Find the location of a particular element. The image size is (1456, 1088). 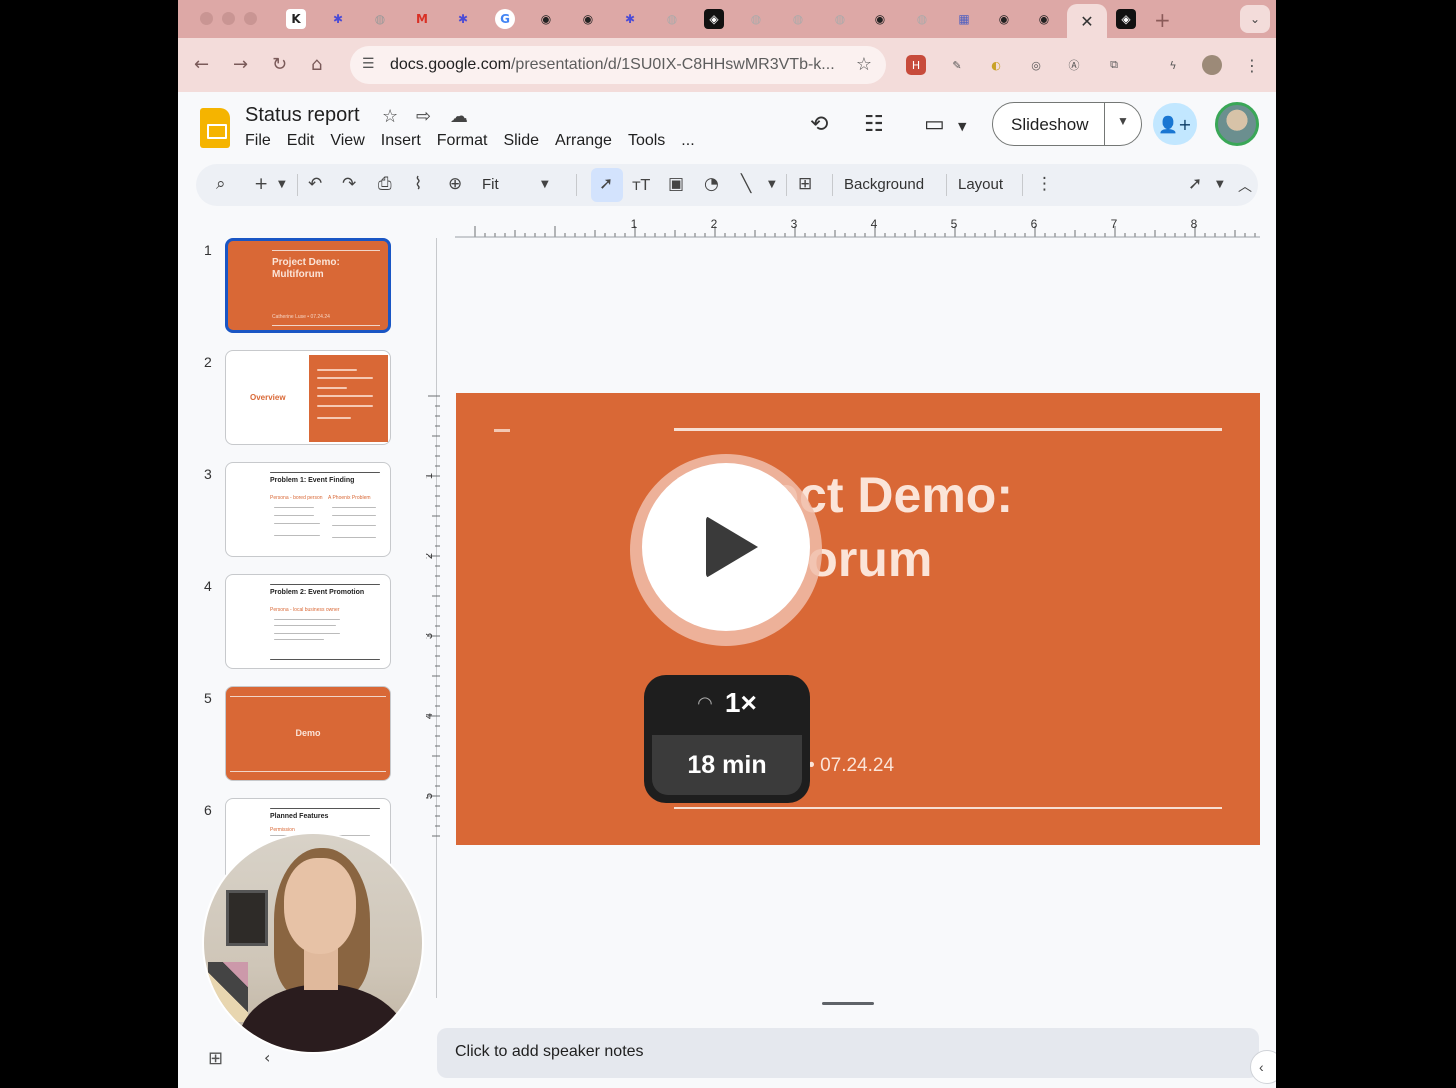

browser-menu-icon: ⋮ is located at coordinates (1252, 65).